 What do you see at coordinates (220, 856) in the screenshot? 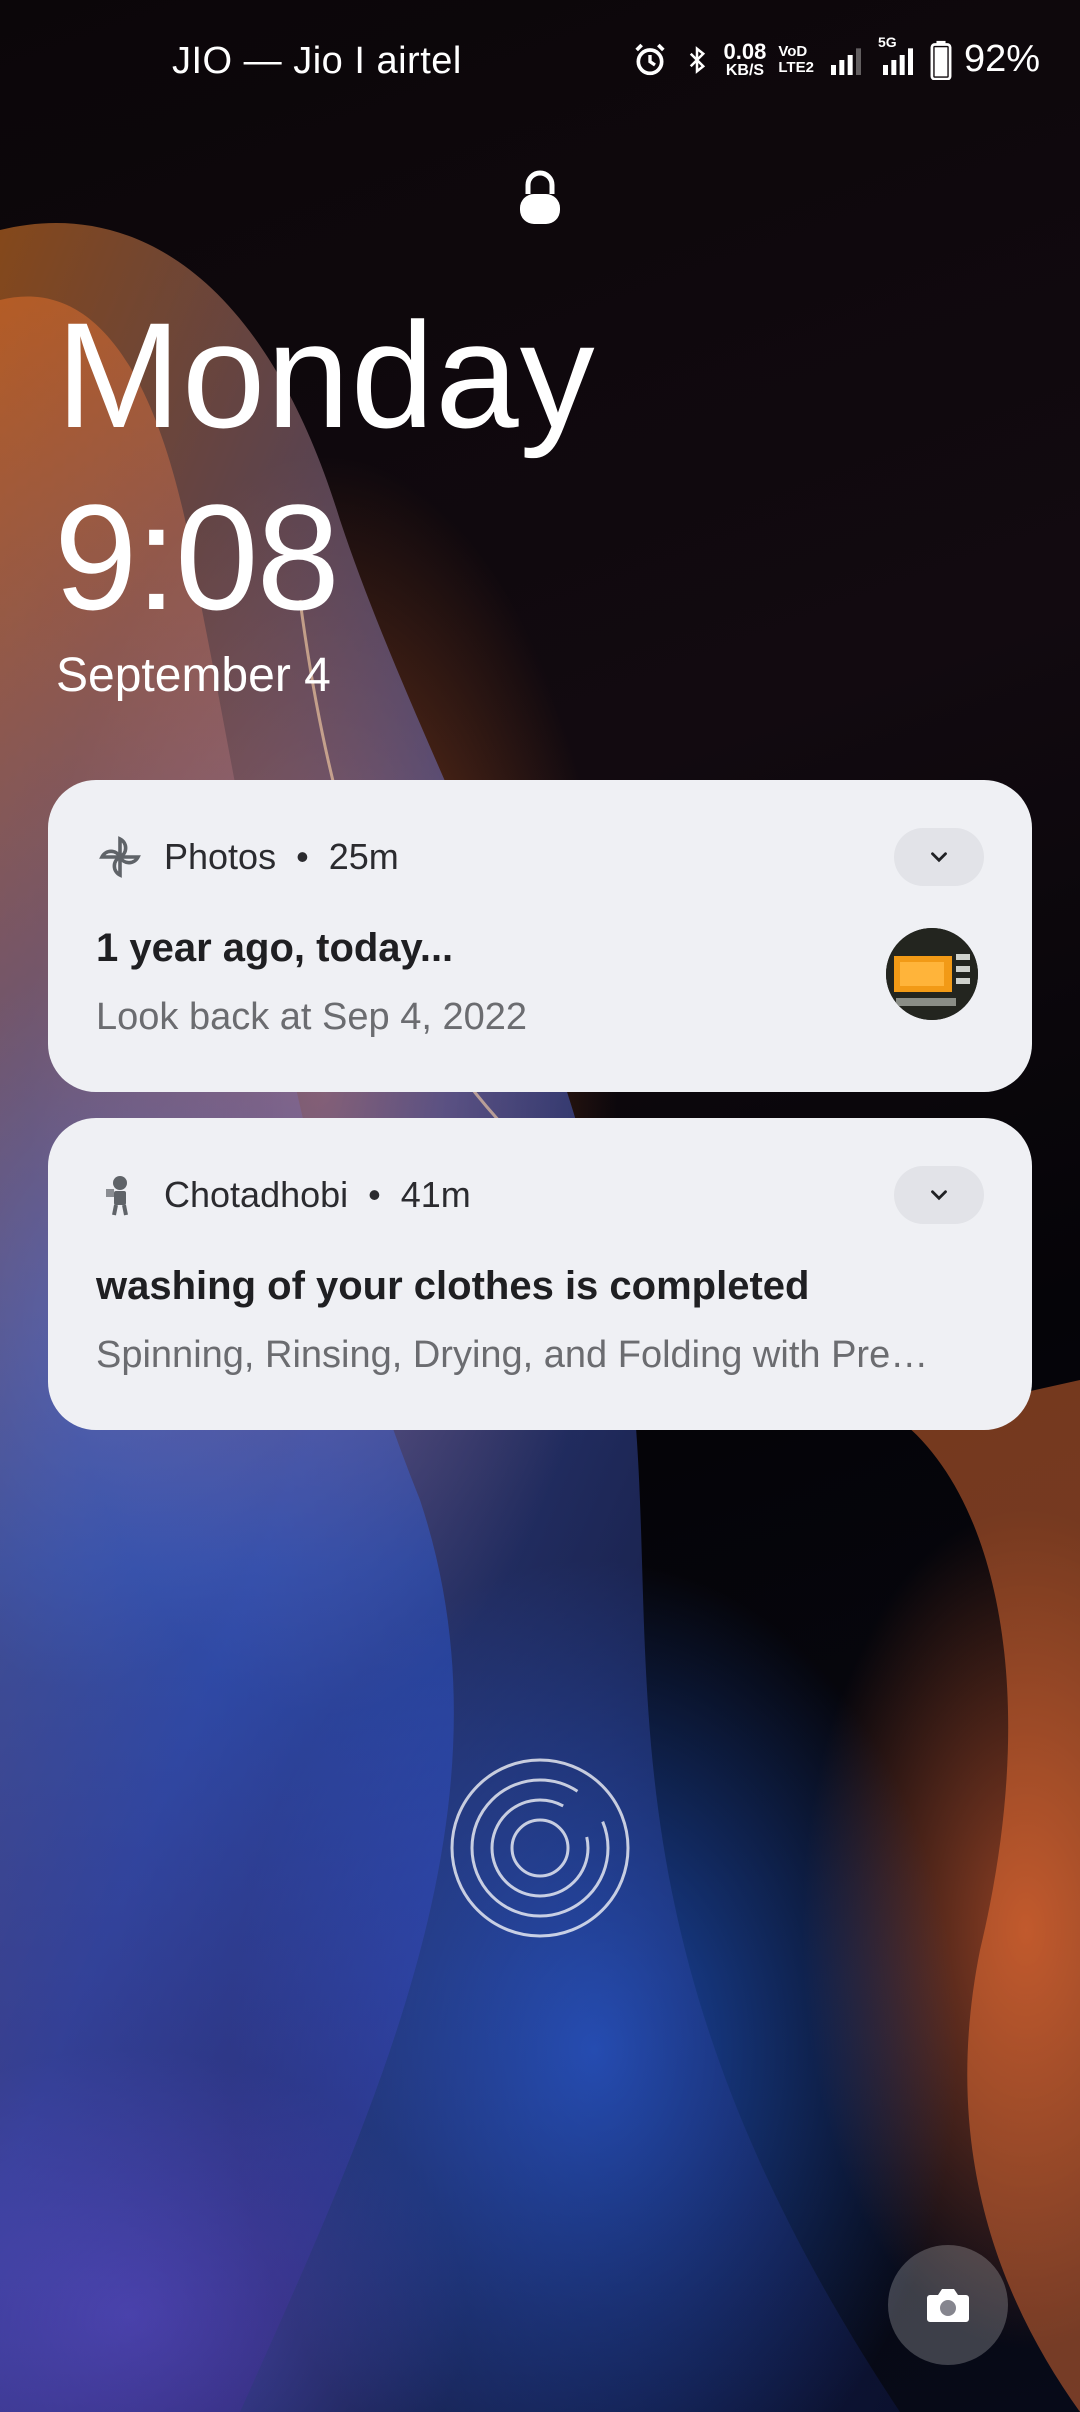
I see `app-name: Photos` at bounding box center [220, 856].